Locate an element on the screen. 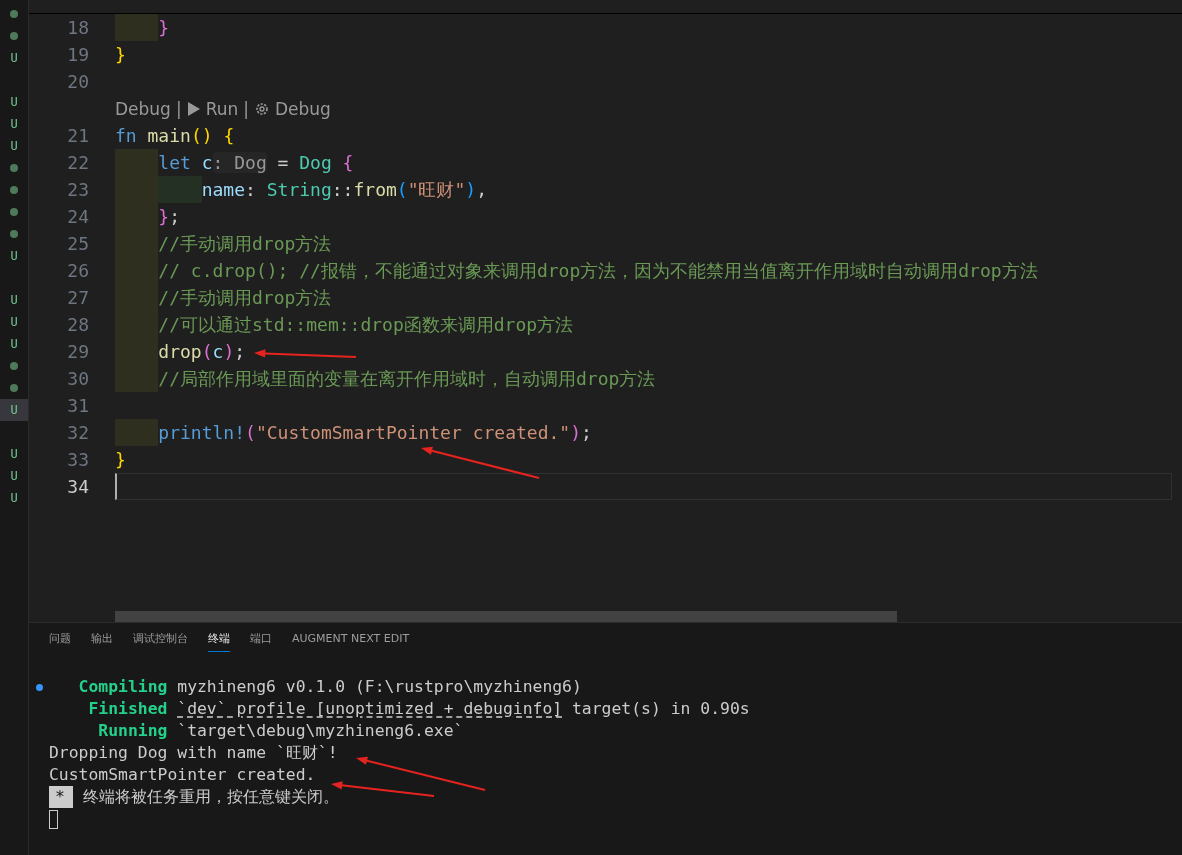 The width and height of the screenshot is (1182, 855). terminal-text: myzhineng6 v0.1.0 (F:\rustpro\myzhineng6) is located at coordinates (379, 687).